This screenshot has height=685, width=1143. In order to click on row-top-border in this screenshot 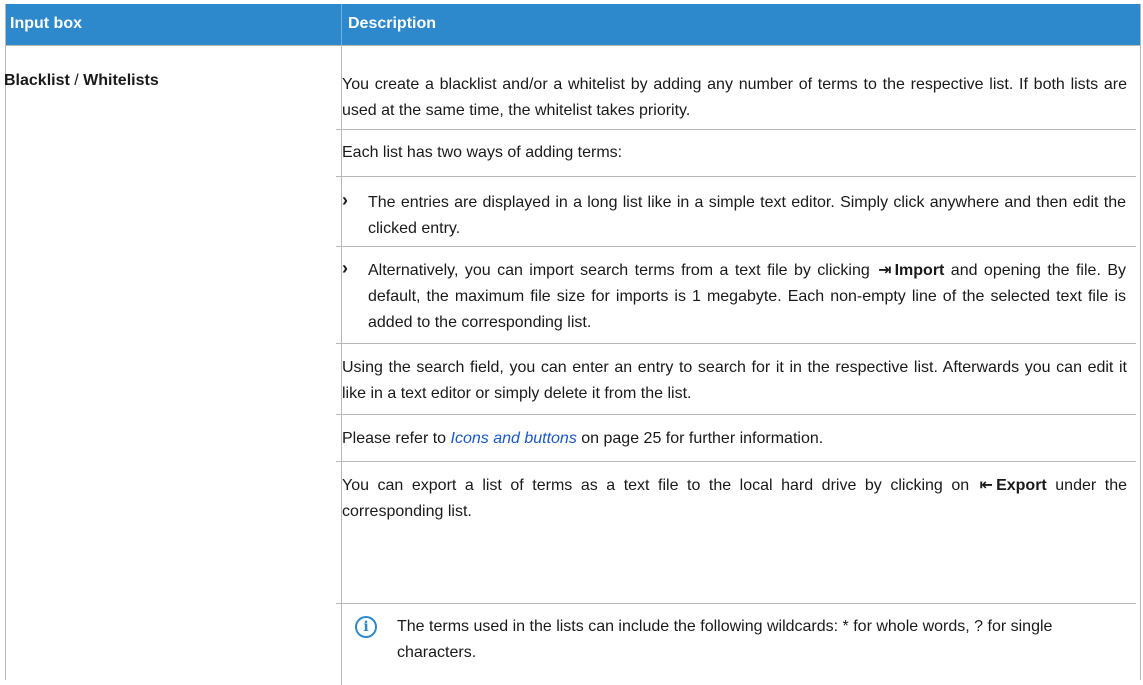, I will do `click(573, 45)`.